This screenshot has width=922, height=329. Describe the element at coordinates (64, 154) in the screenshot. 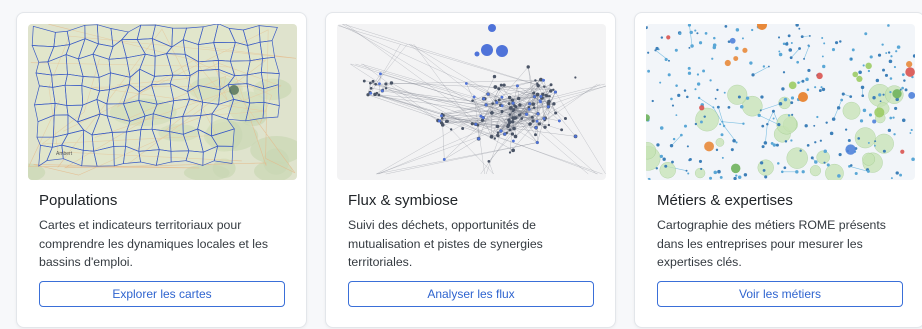

I see `map-place-label: Ambert` at that location.